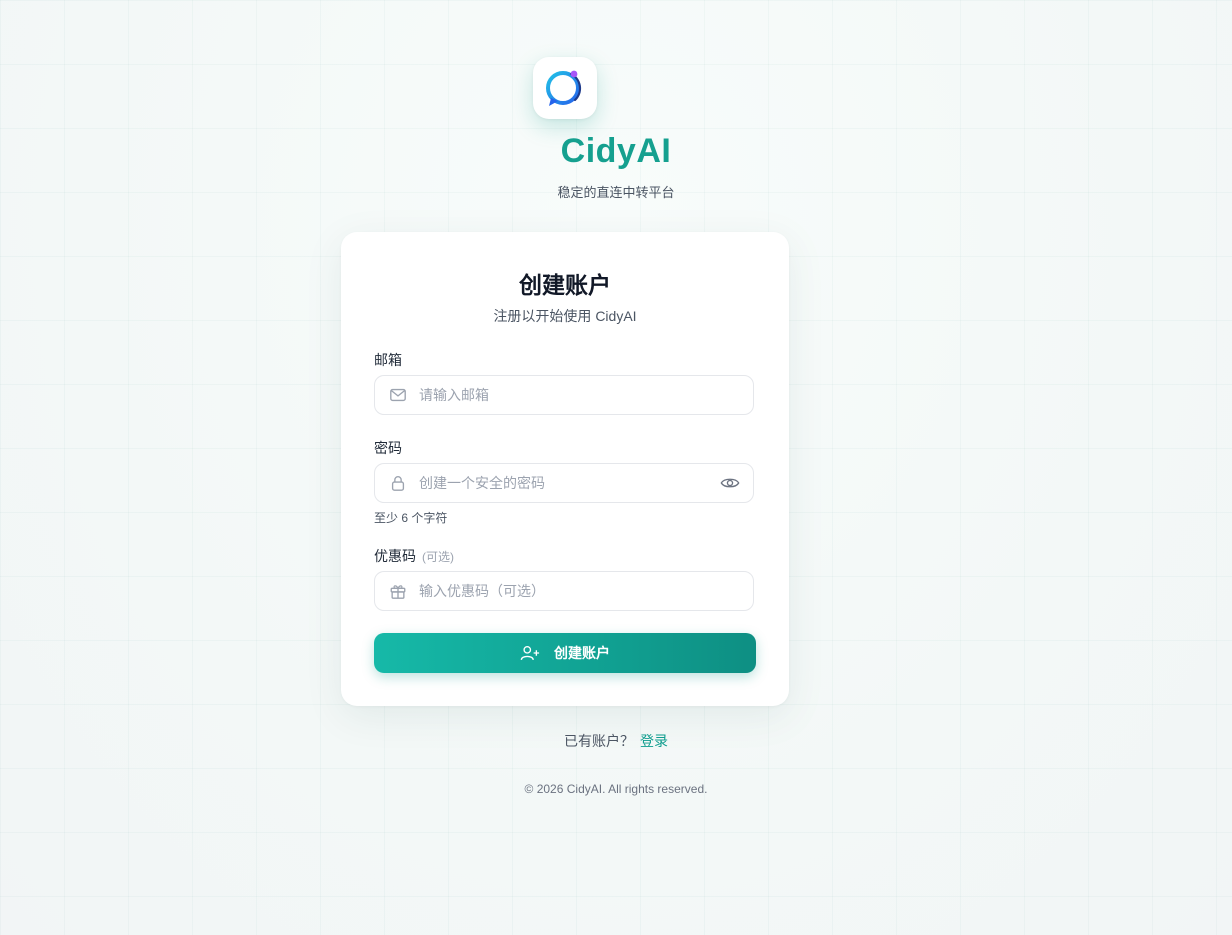 Image resolution: width=1232 pixels, height=935 pixels. Describe the element at coordinates (438, 557) in the screenshot. I see `coupon-optional-tag: (可选)` at that location.